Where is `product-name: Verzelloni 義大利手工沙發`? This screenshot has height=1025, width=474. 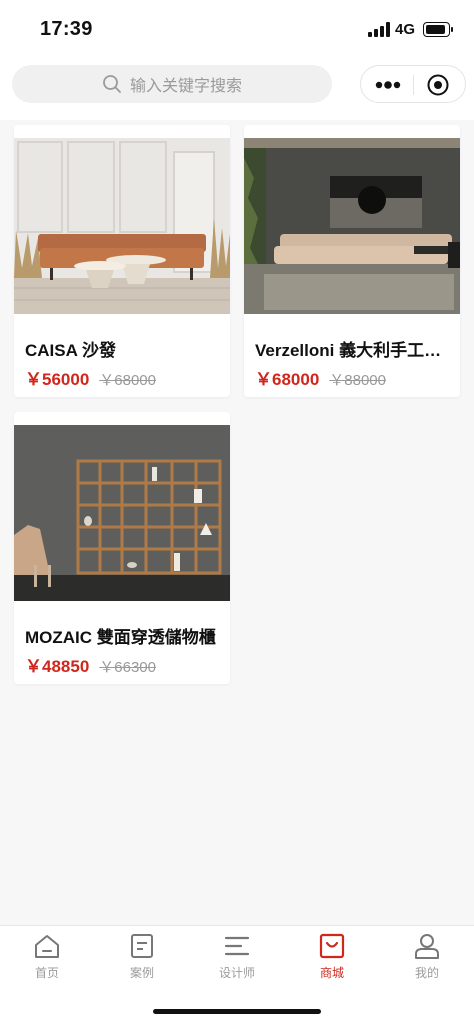 product-name: Verzelloni 義大利手工沙發 is located at coordinates (353, 350).